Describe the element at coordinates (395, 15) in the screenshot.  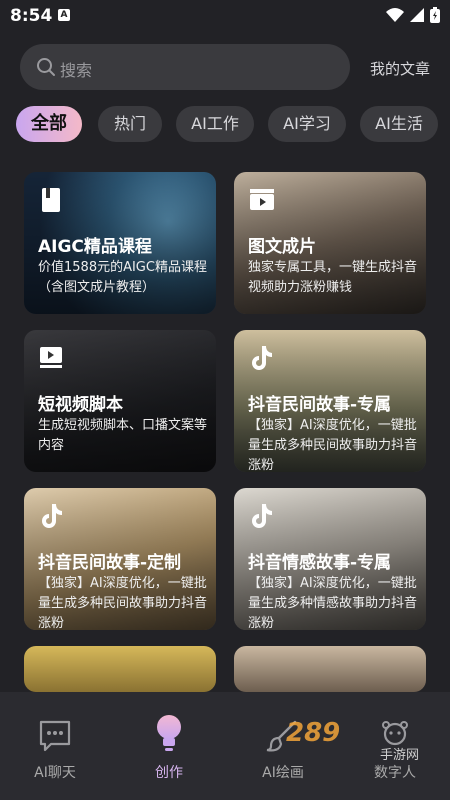
I see `wifi-icon` at that location.